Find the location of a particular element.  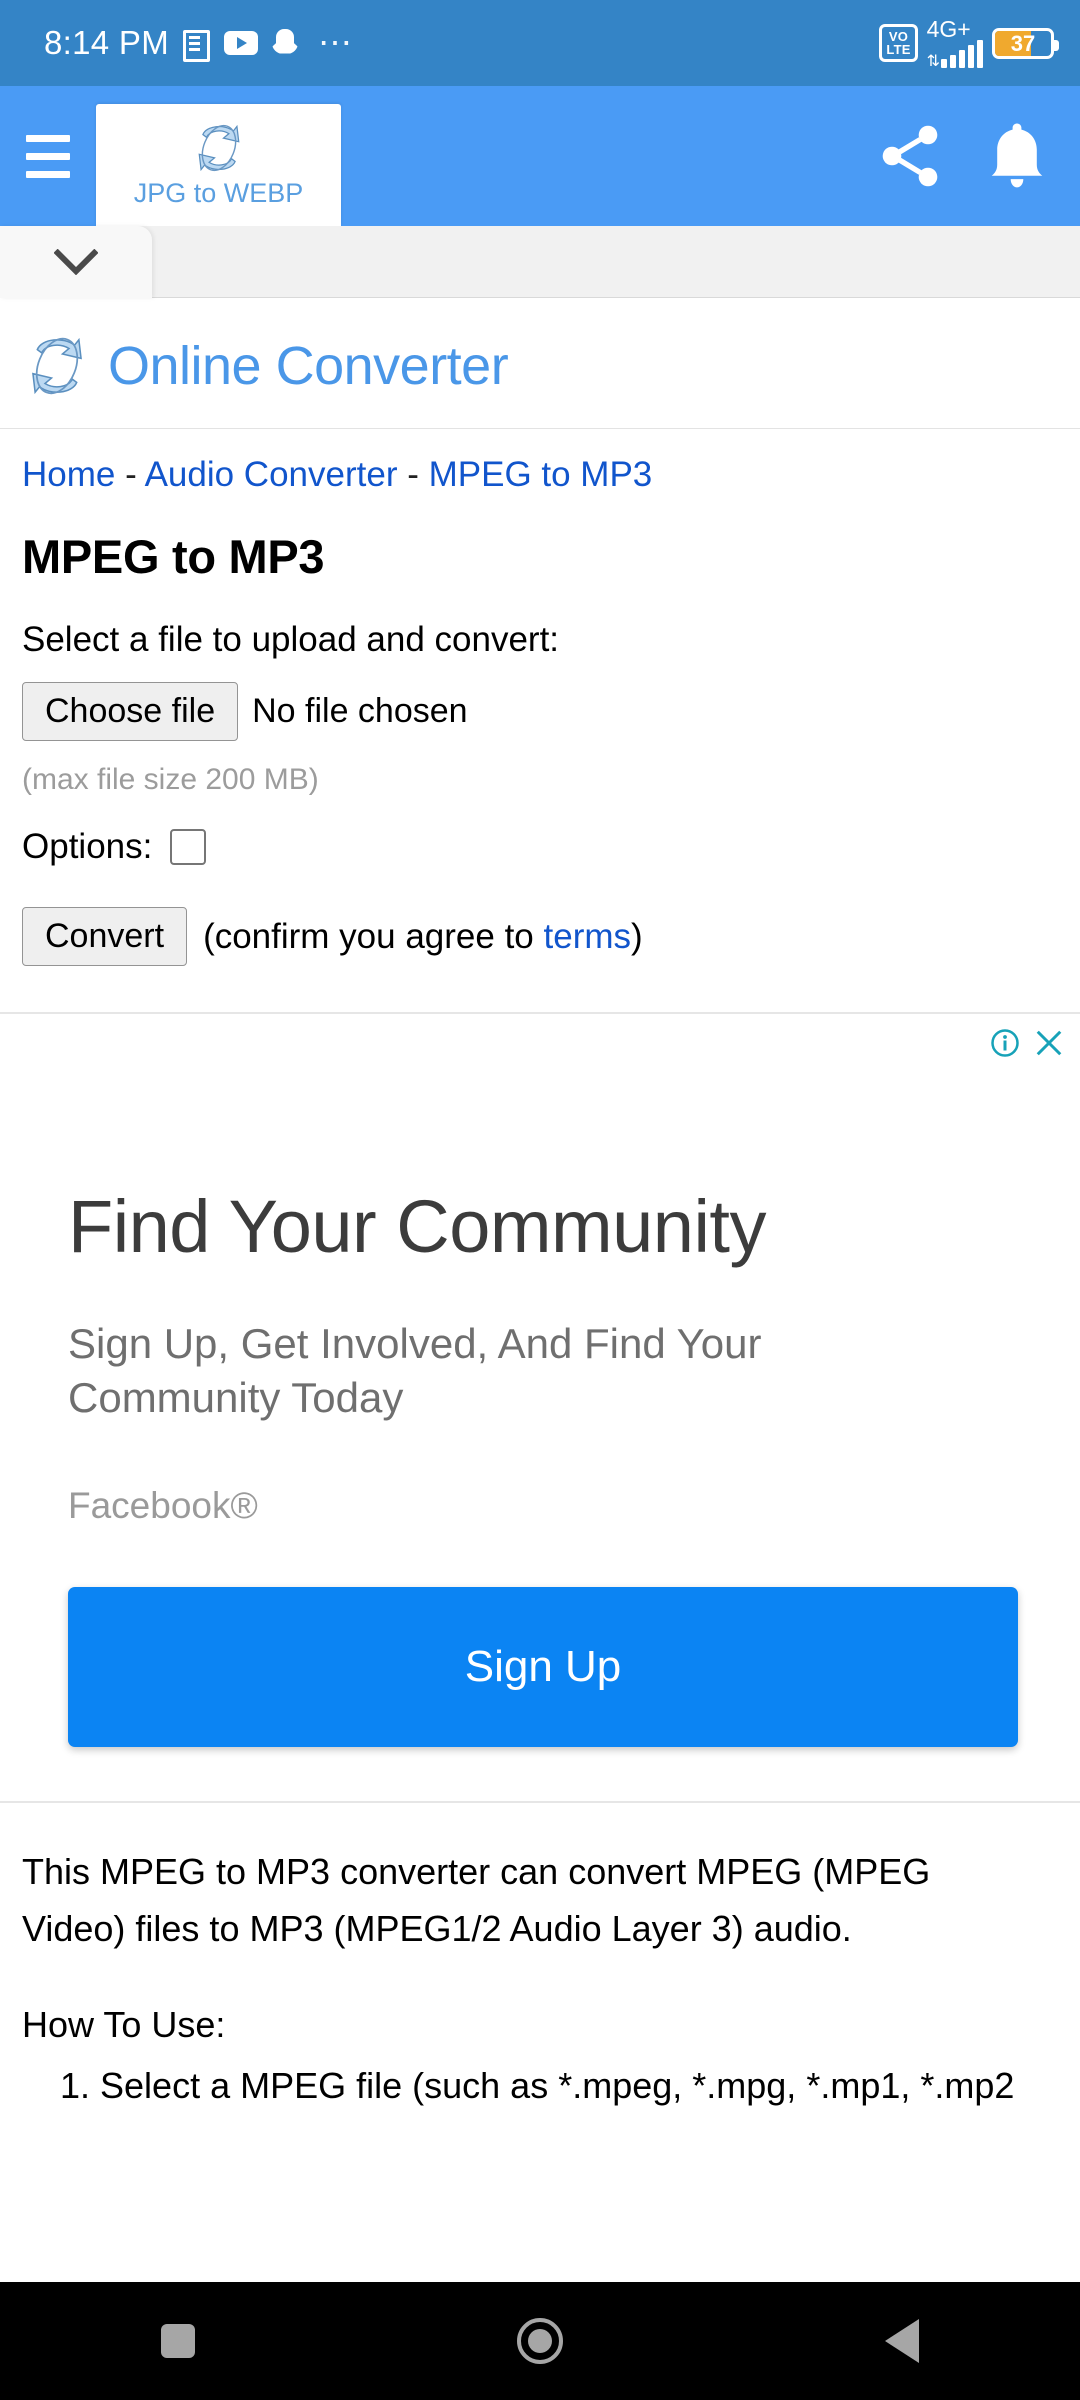

file-input-row: Choose file No file chosen is located at coordinates (551, 711).